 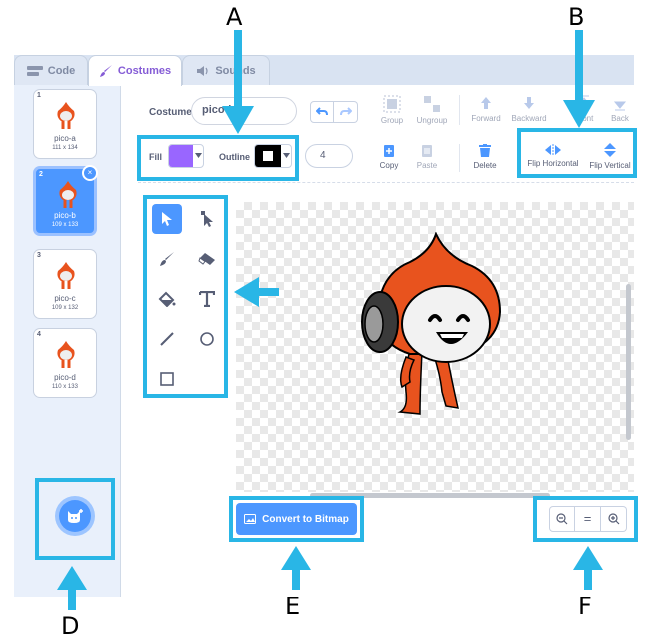 What do you see at coordinates (430, 327) in the screenshot?
I see `pico-sprite` at bounding box center [430, 327].